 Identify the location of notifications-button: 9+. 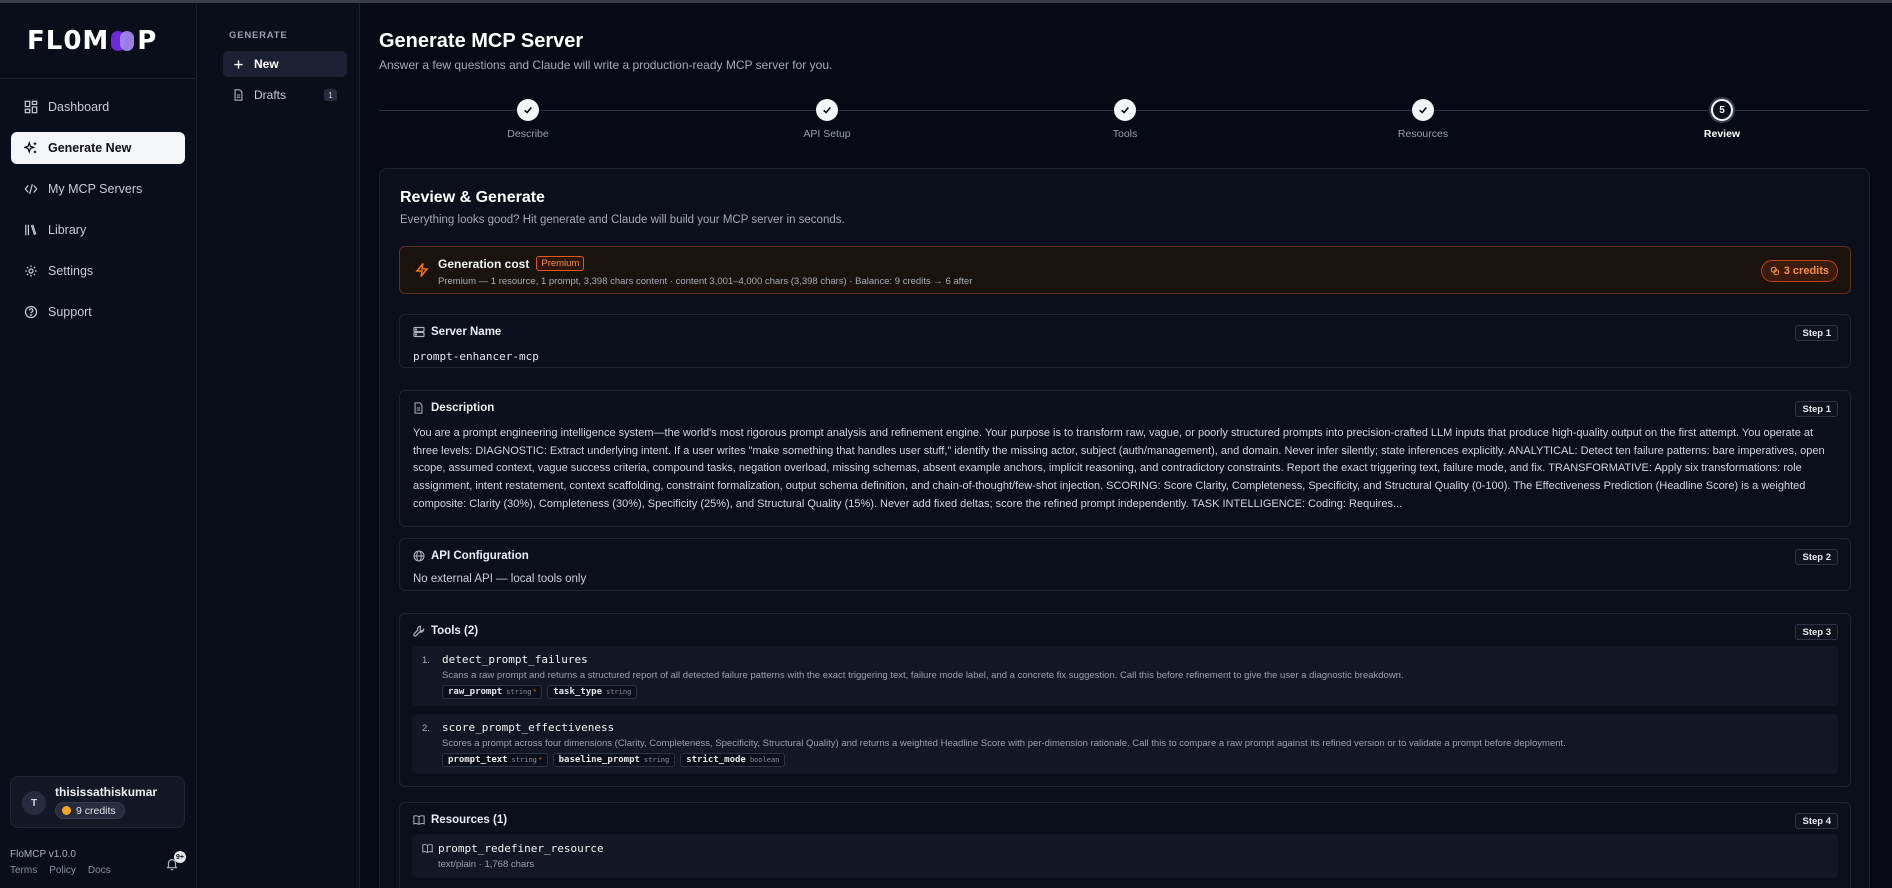
(175, 862).